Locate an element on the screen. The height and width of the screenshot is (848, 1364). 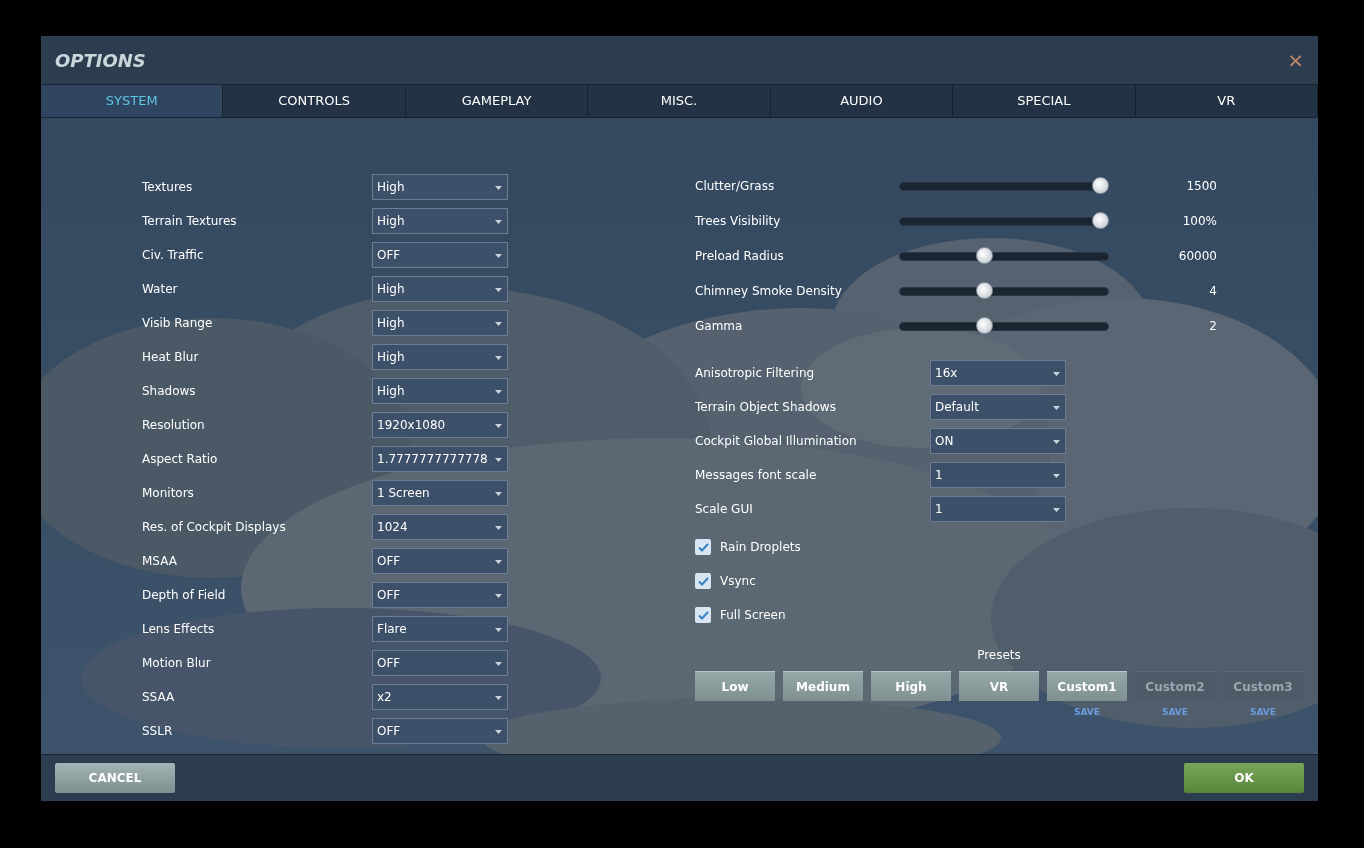
setting-label: SSAA is located at coordinates (159, 697).